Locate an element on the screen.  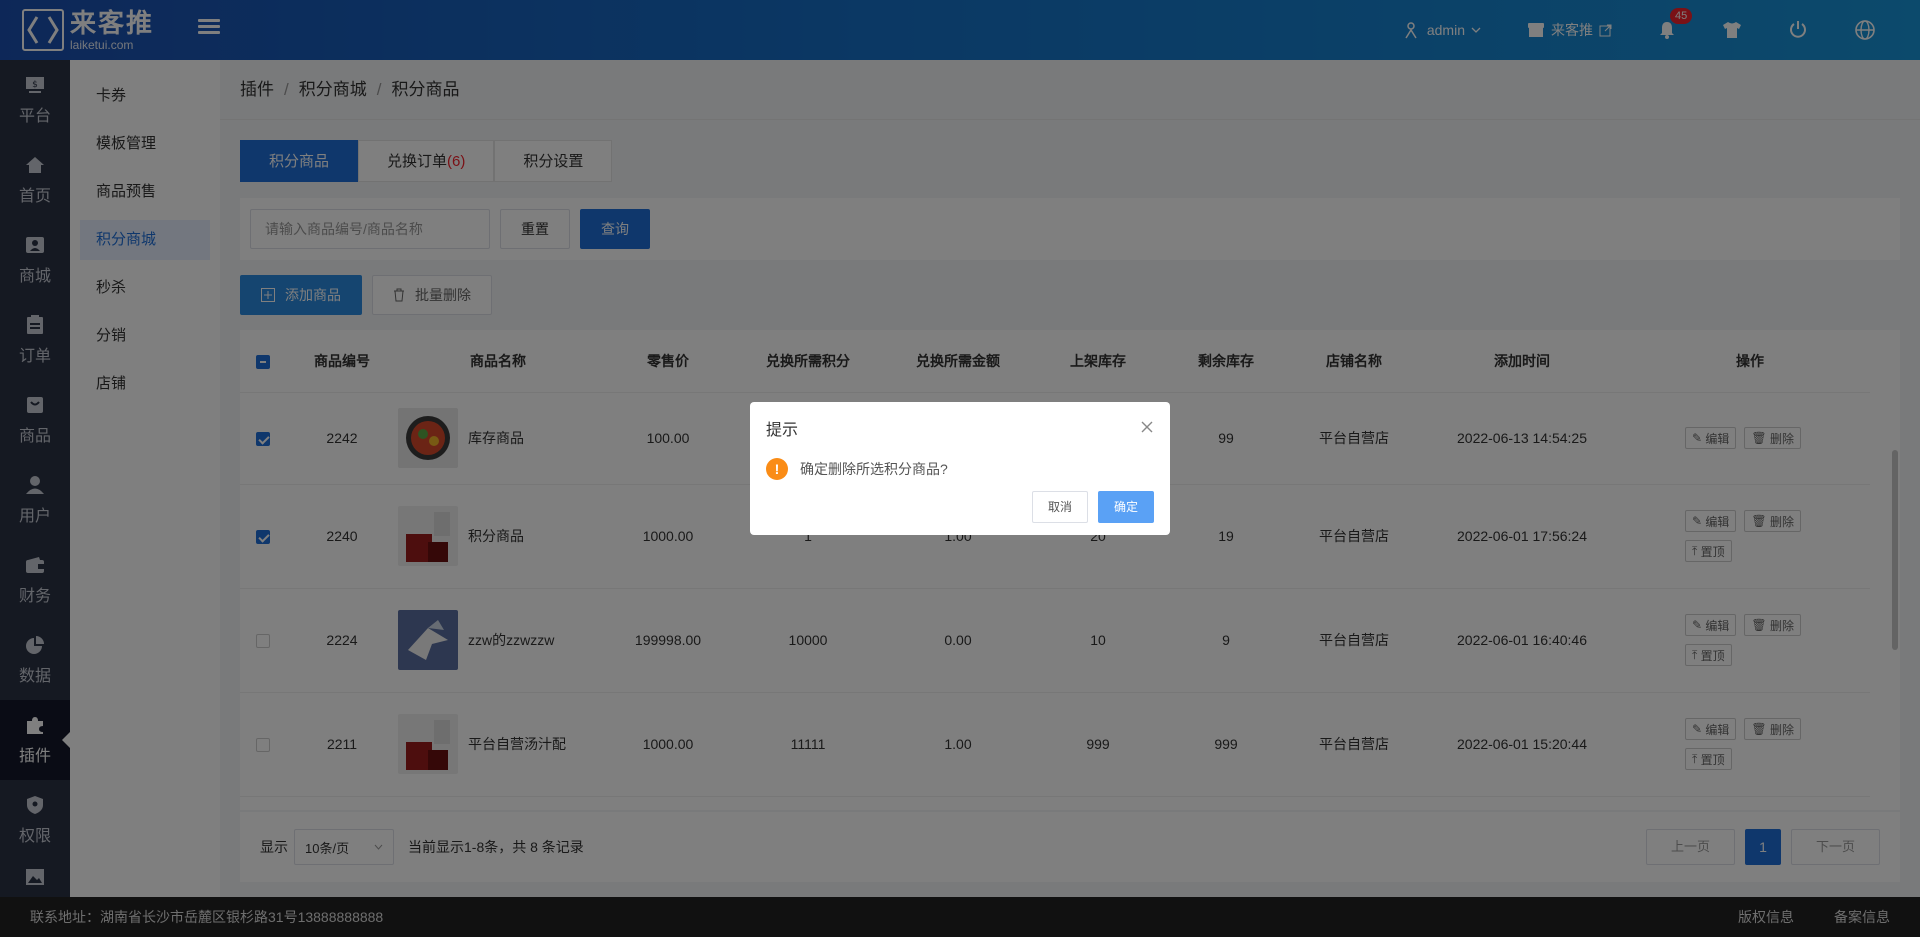
warning-icon: ! is located at coordinates (777, 469).